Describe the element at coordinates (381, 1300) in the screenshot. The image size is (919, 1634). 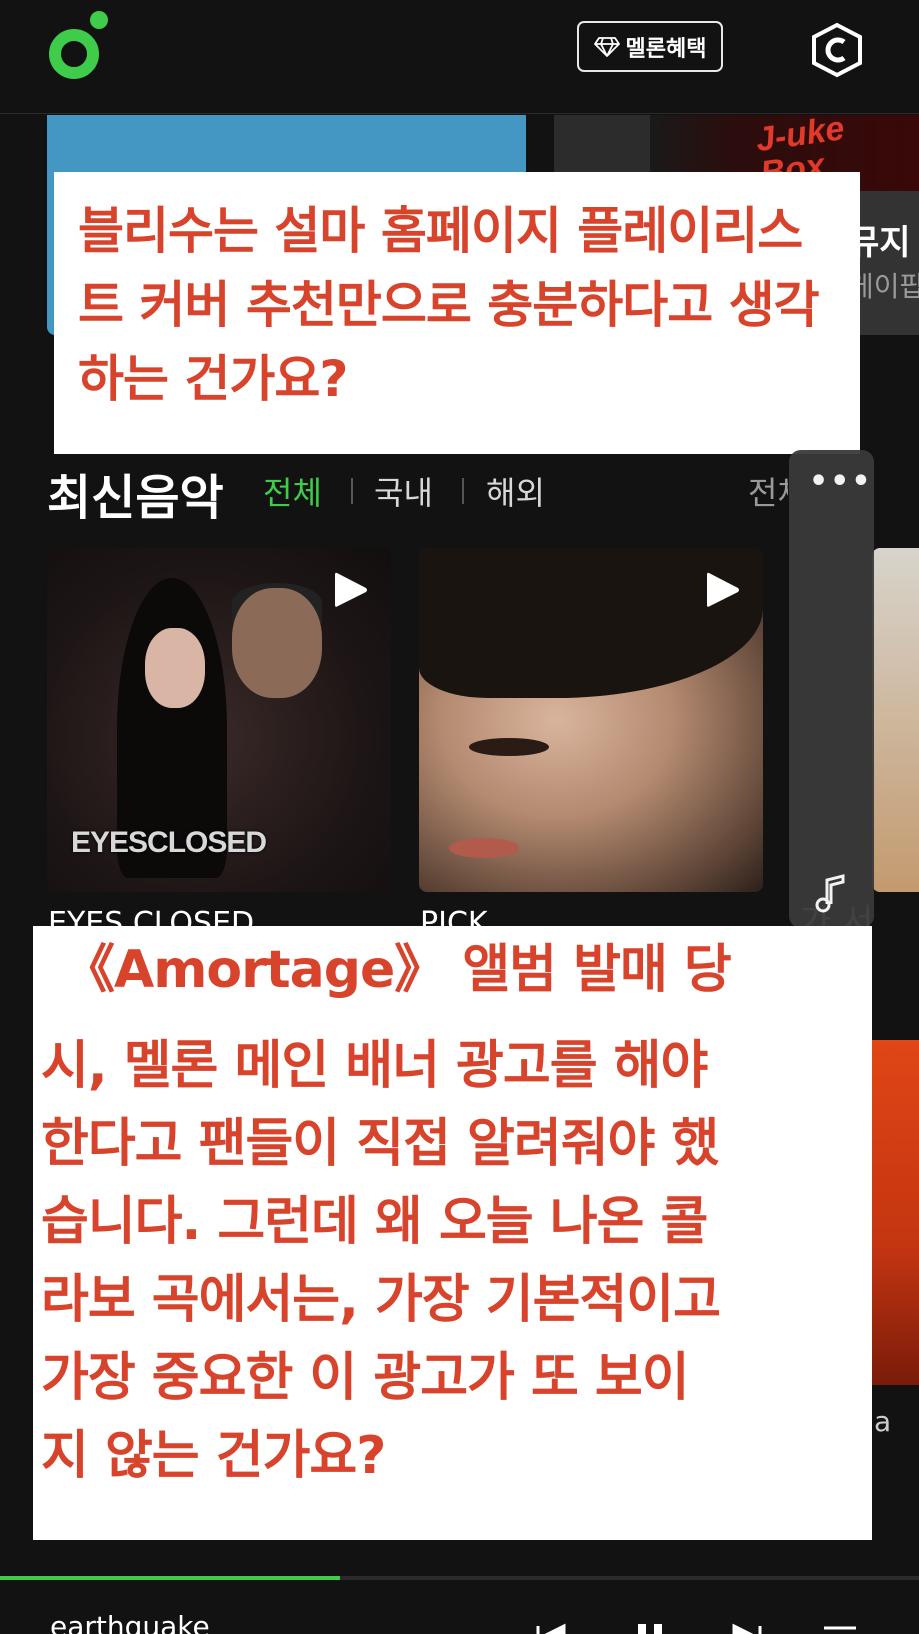
I see `overlay-line: 라보 곡에서는, 가장 기본적이고` at that location.